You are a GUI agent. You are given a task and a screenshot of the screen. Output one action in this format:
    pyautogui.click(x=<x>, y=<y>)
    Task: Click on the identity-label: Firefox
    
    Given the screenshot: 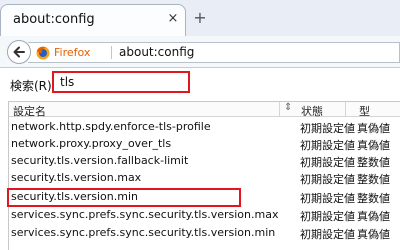 What is the action you would take?
    pyautogui.click(x=72, y=52)
    